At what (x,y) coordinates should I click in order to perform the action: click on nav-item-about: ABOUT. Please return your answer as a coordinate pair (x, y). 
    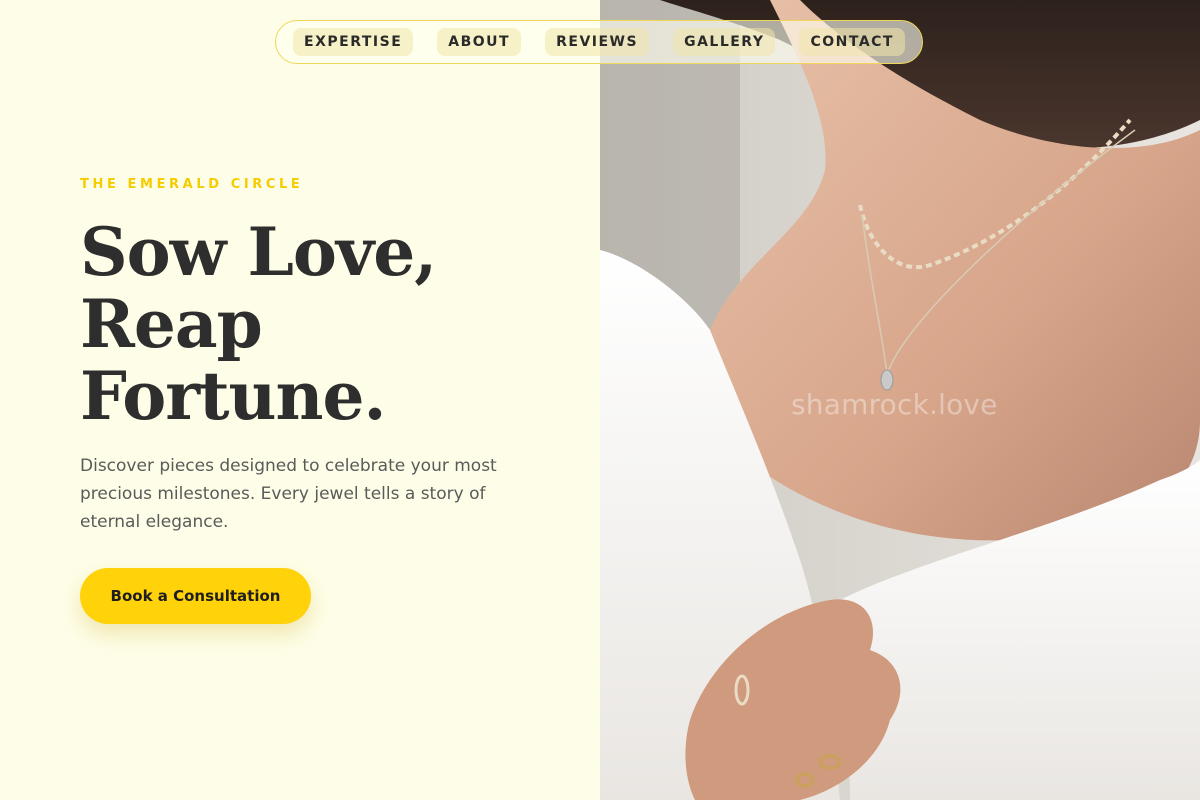
    Looking at the image, I should click on (479, 42).